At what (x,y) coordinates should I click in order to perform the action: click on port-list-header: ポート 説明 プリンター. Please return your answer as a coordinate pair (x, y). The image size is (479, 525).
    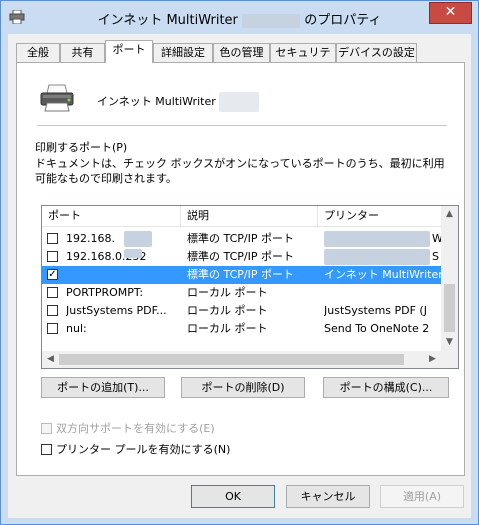
    Looking at the image, I should click on (241, 216).